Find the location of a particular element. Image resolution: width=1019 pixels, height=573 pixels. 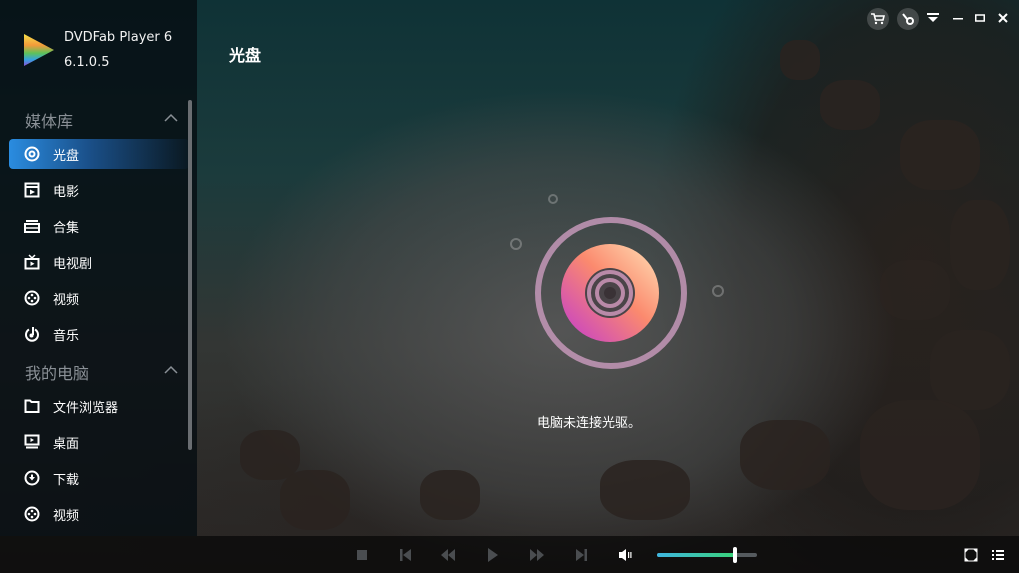

disc-icon is located at coordinates (32, 154).